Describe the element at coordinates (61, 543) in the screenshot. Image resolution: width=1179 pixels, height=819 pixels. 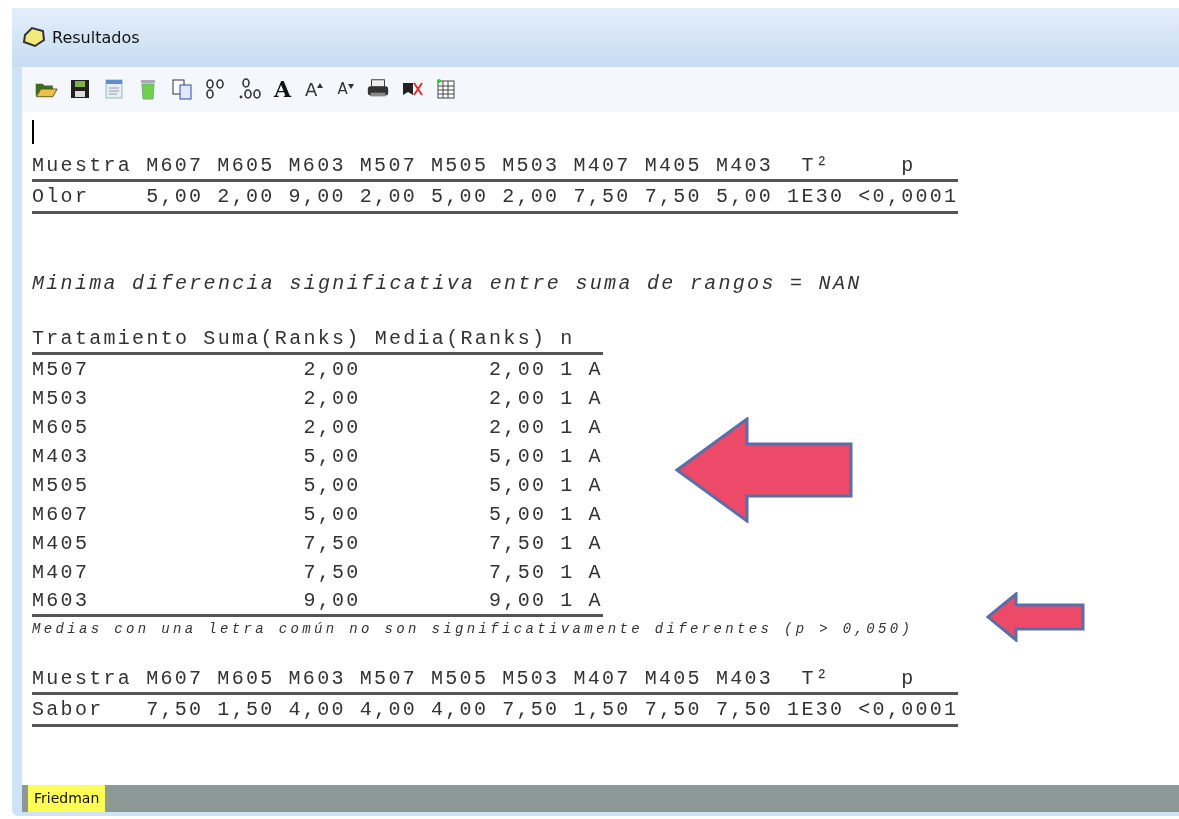
I see `table-cell-text: M405` at that location.